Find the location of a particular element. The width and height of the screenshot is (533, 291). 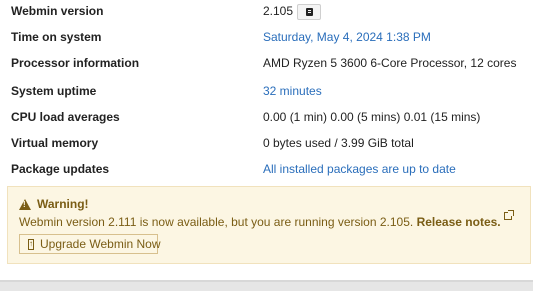

virtual-memory-label: Virtual memory is located at coordinates (55, 143).